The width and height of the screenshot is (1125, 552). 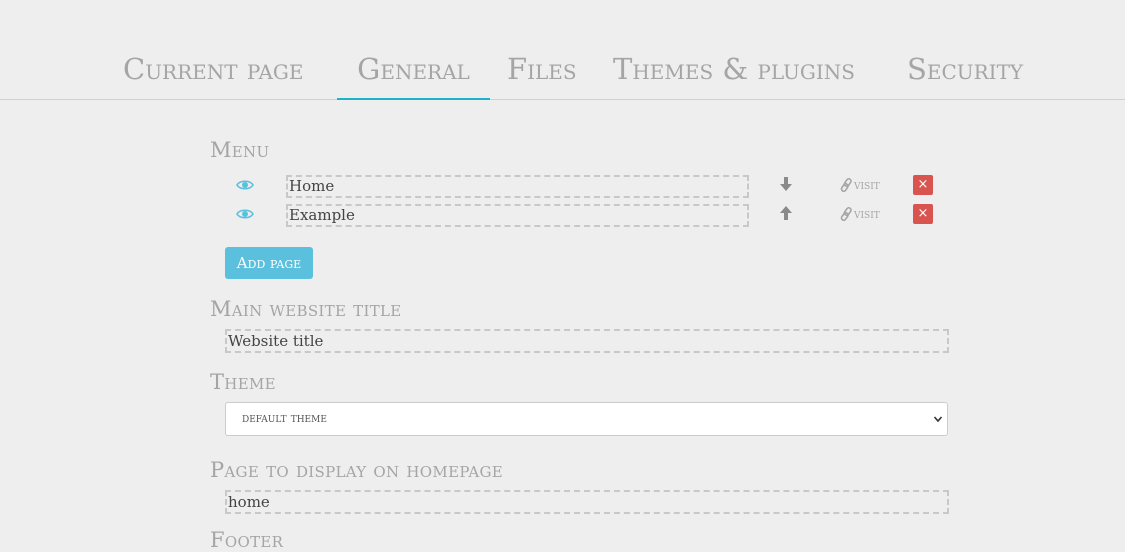 I want to click on menu-section-title: Menu, so click(x=240, y=150).